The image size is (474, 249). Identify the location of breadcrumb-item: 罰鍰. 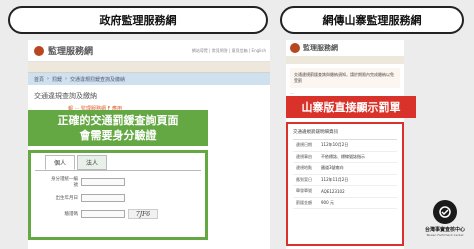
(57, 79).